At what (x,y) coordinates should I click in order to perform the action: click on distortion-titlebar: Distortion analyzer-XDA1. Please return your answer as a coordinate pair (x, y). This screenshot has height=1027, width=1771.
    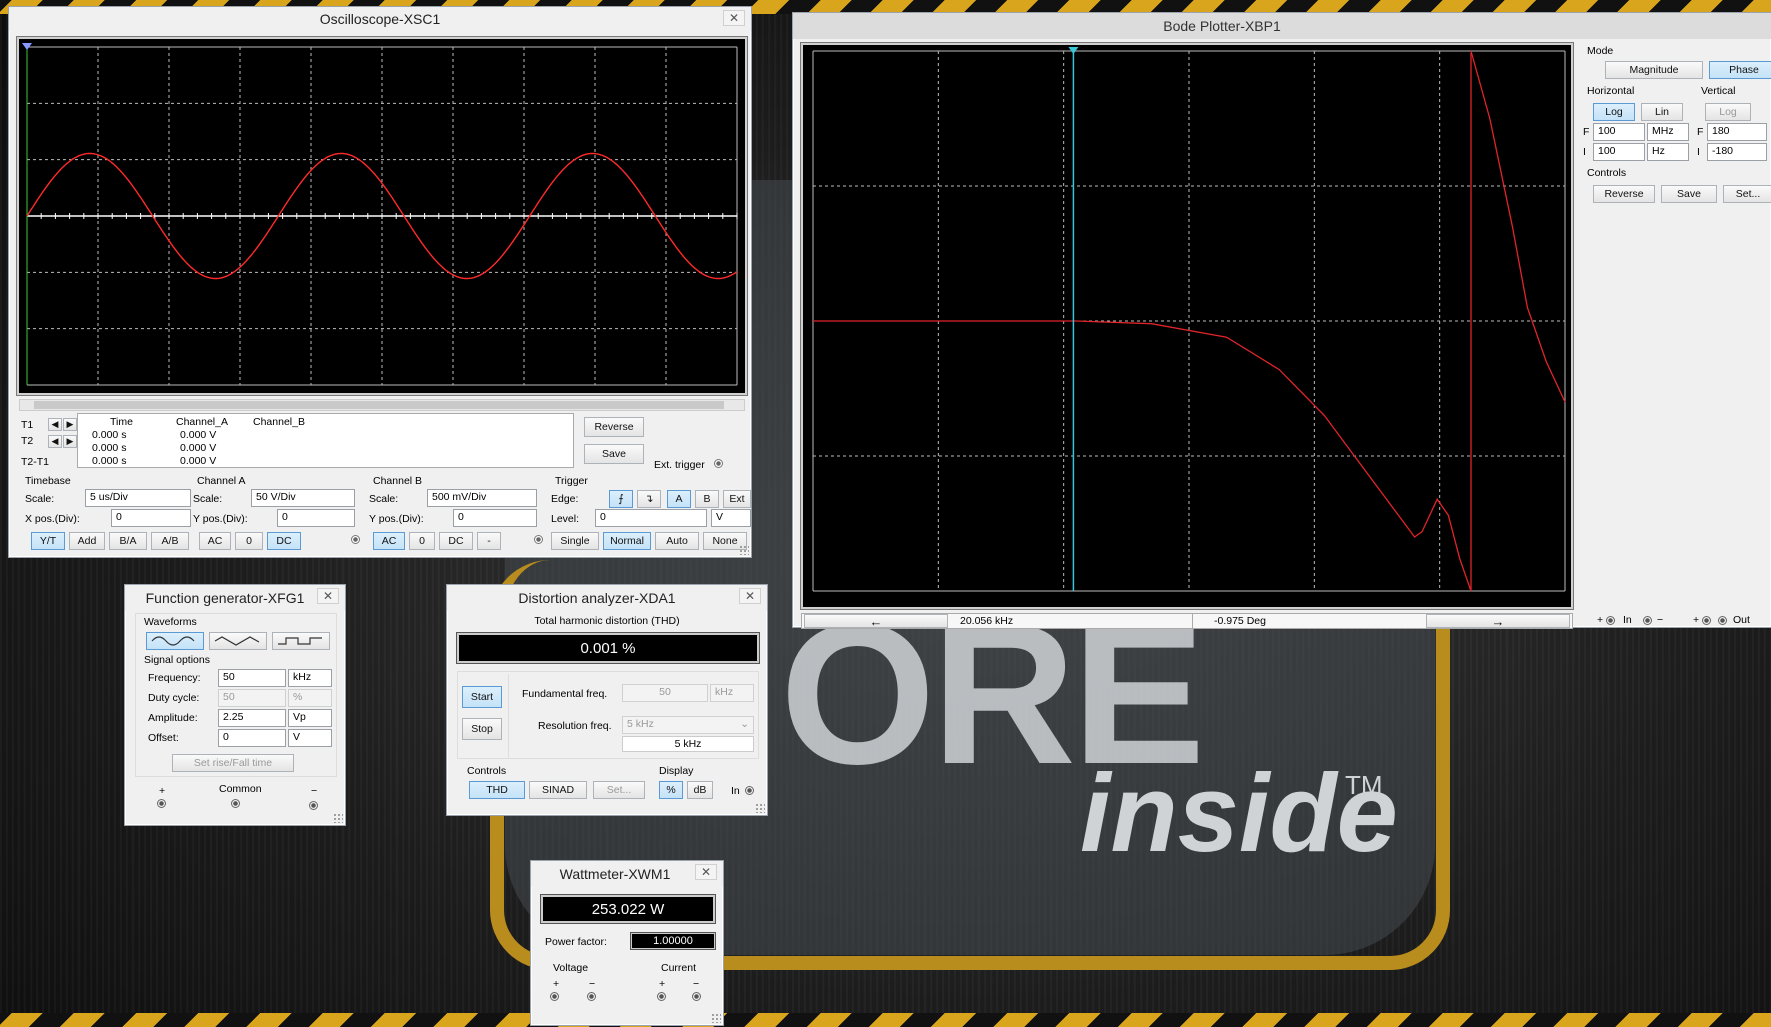
    Looking at the image, I should click on (607, 598).